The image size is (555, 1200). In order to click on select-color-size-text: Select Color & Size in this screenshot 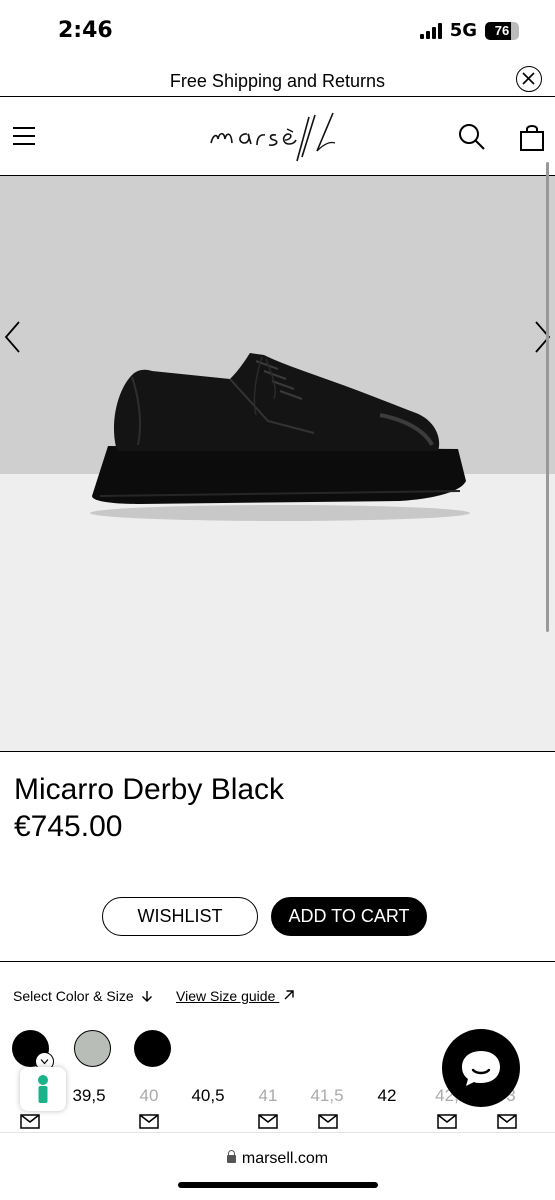, I will do `click(73, 996)`.